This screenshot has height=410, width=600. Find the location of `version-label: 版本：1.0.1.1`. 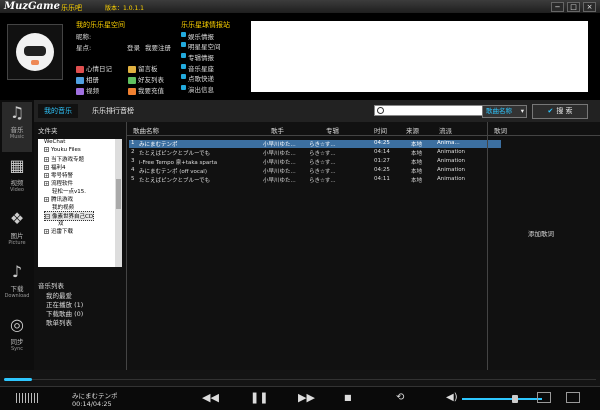

version-label: 版本：1.0.1.1 is located at coordinates (124, 8).